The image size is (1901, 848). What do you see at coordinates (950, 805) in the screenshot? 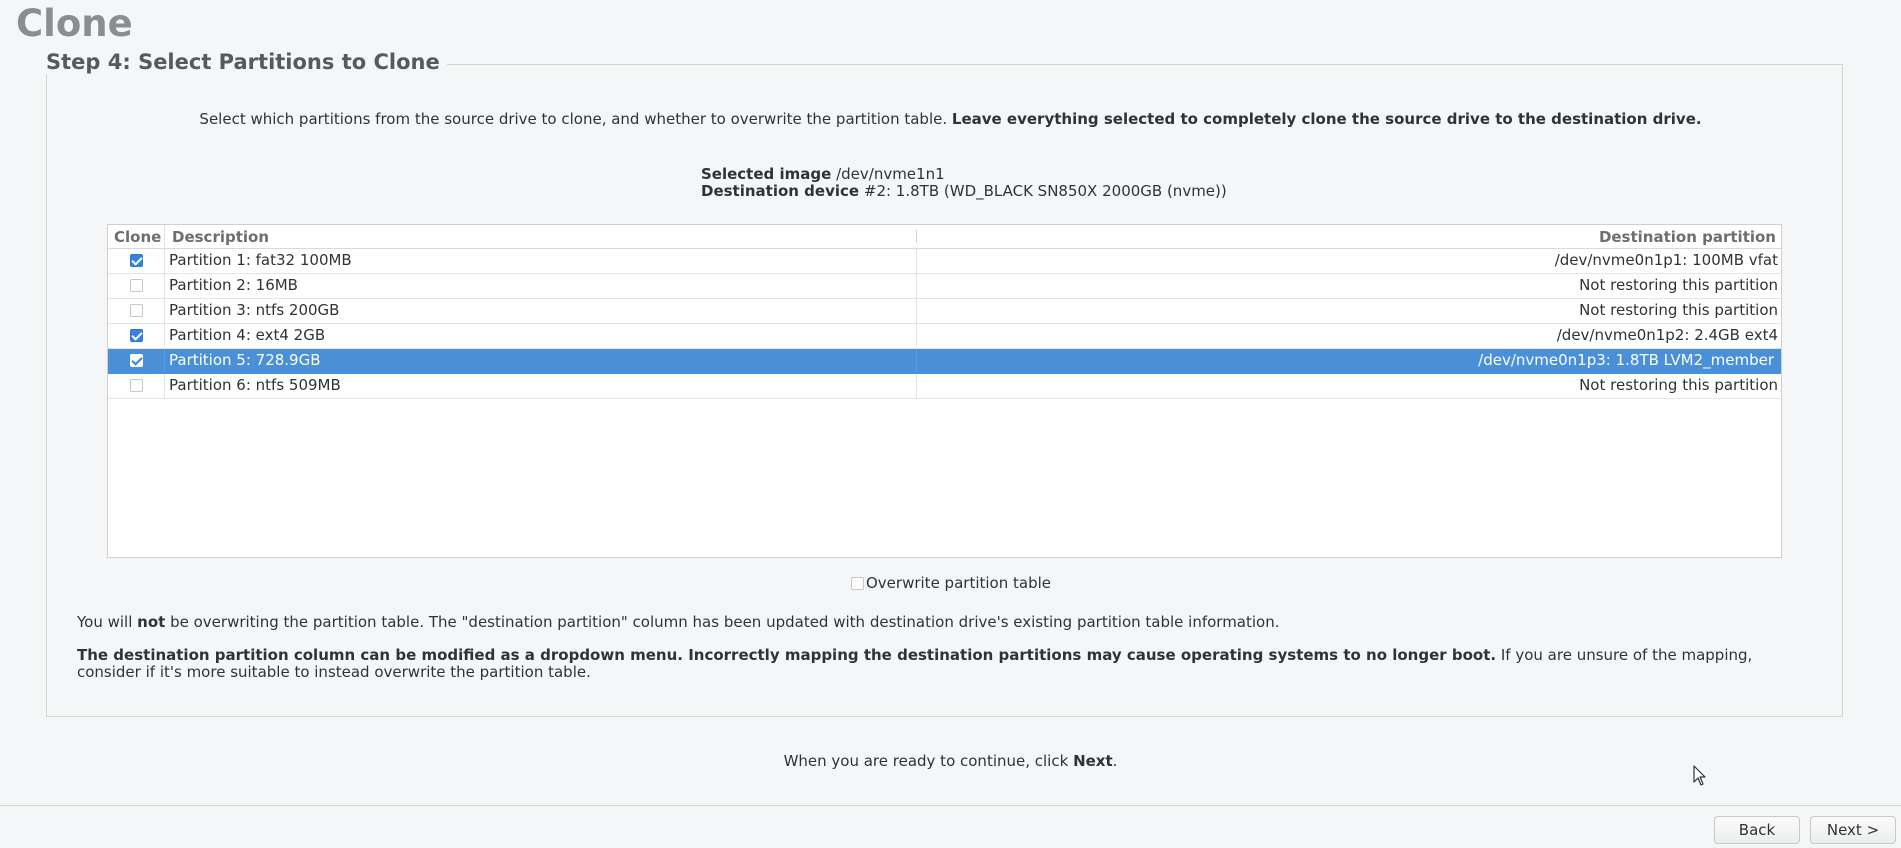
I see `bottom-divider` at bounding box center [950, 805].